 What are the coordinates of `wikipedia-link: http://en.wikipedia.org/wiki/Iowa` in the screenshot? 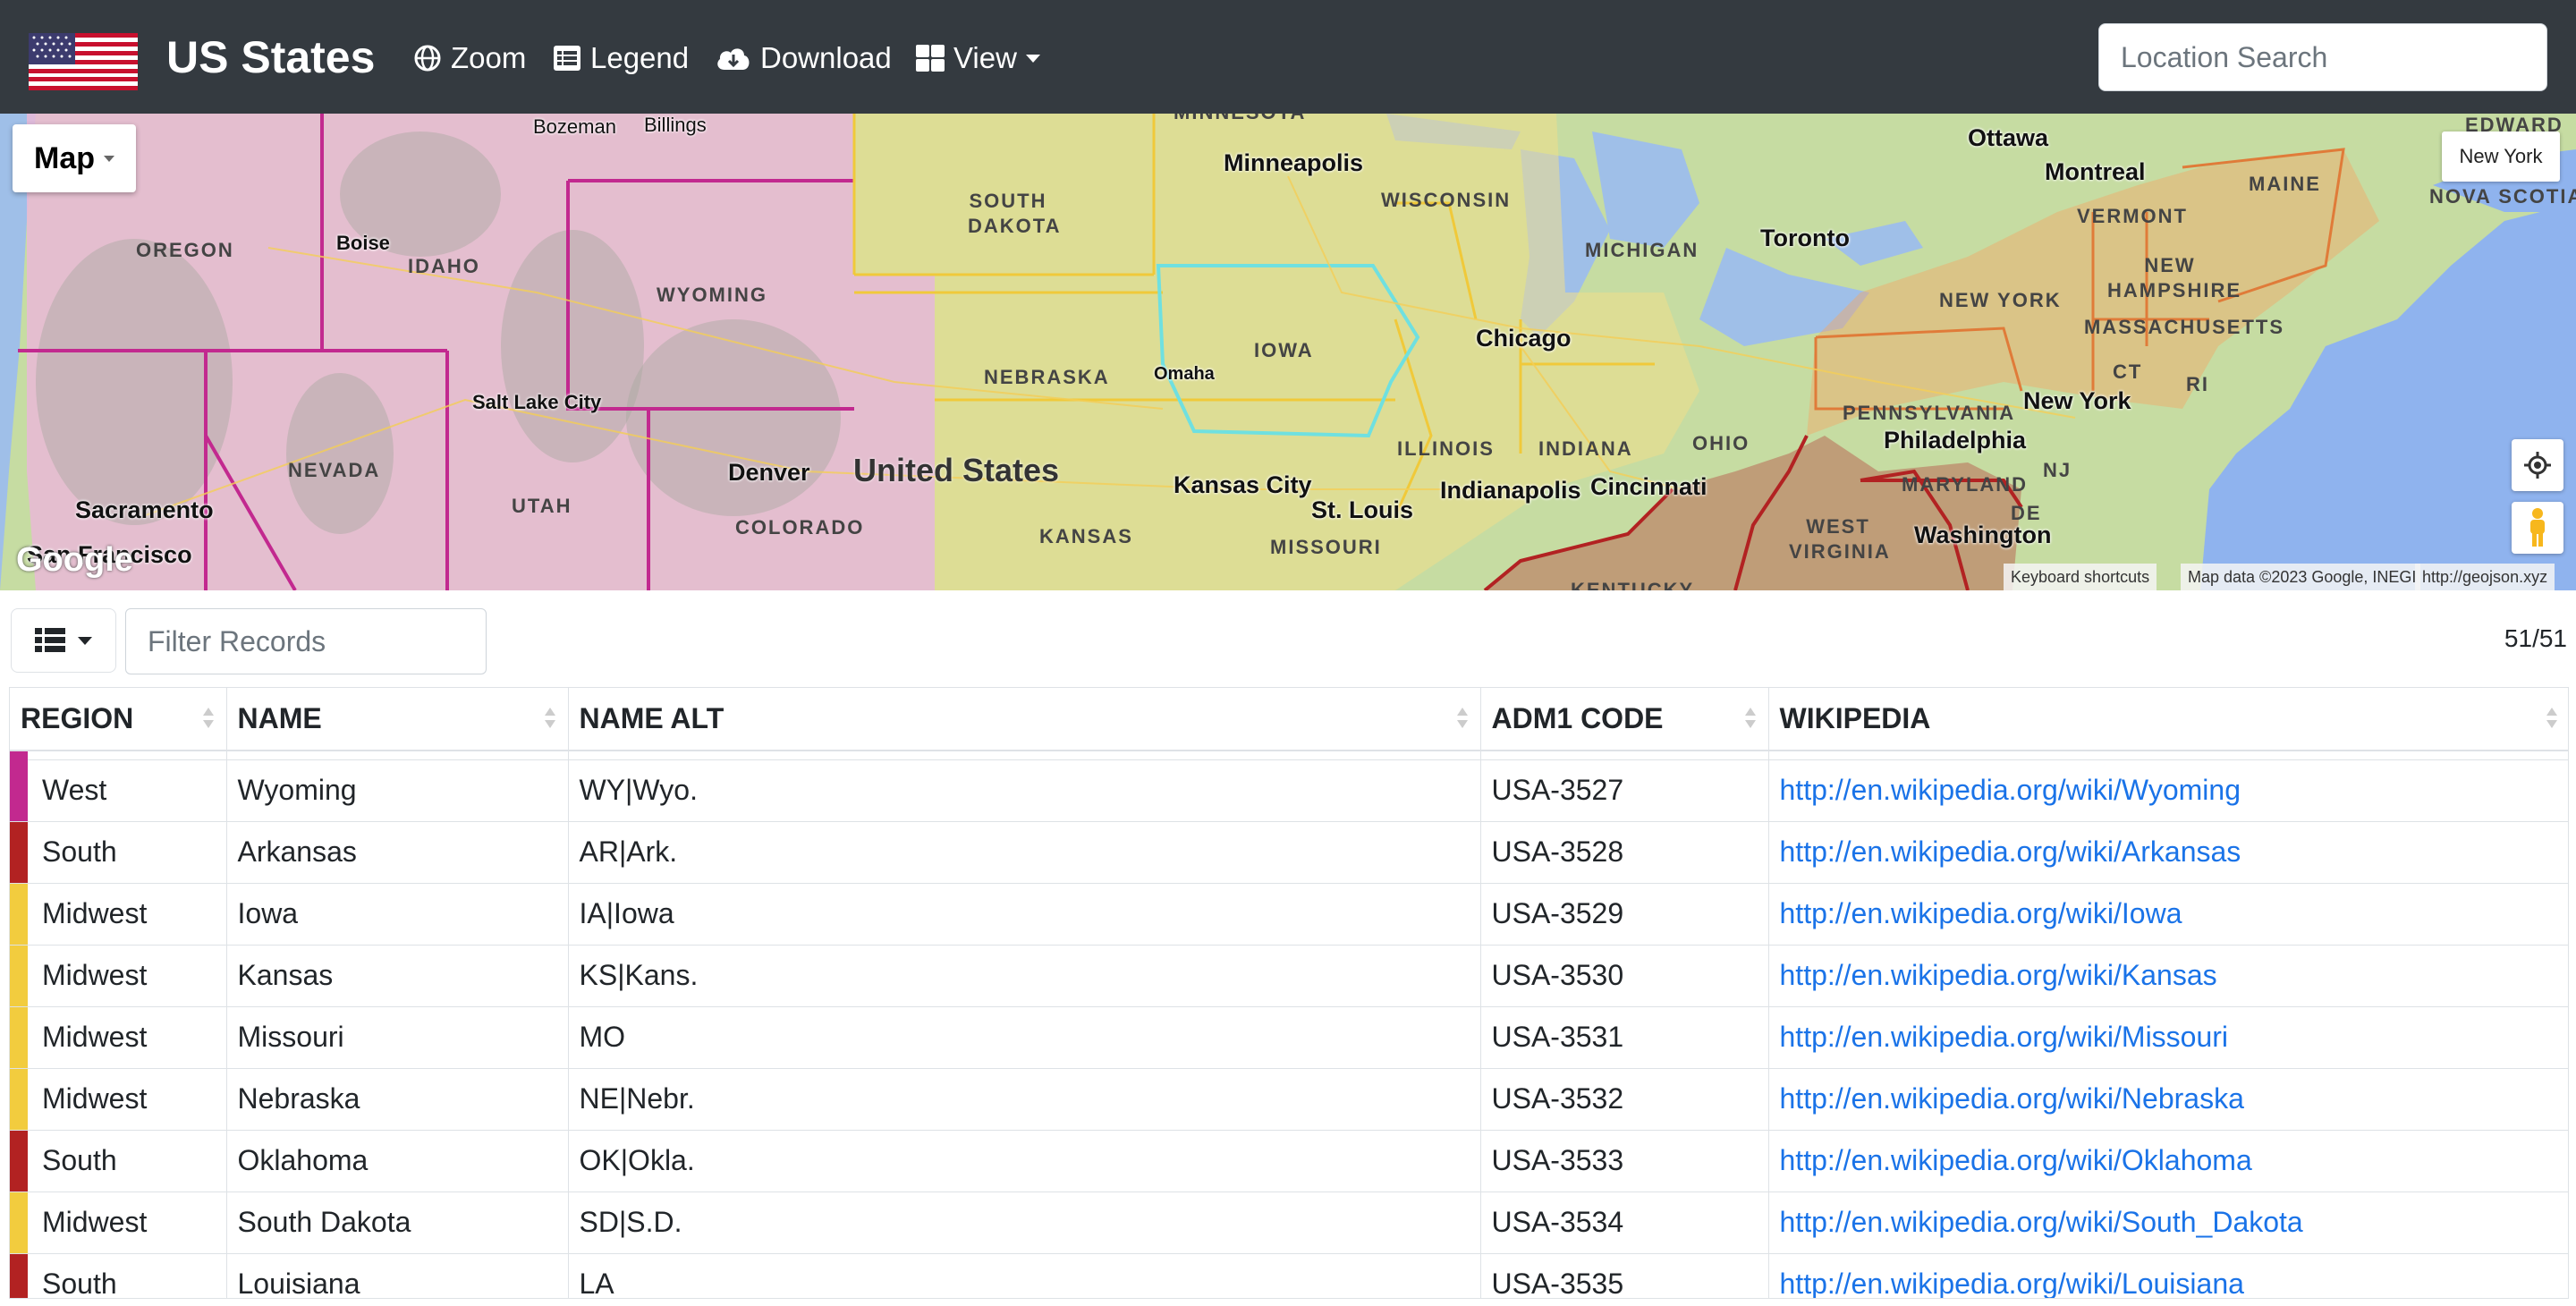 It's located at (1981, 913).